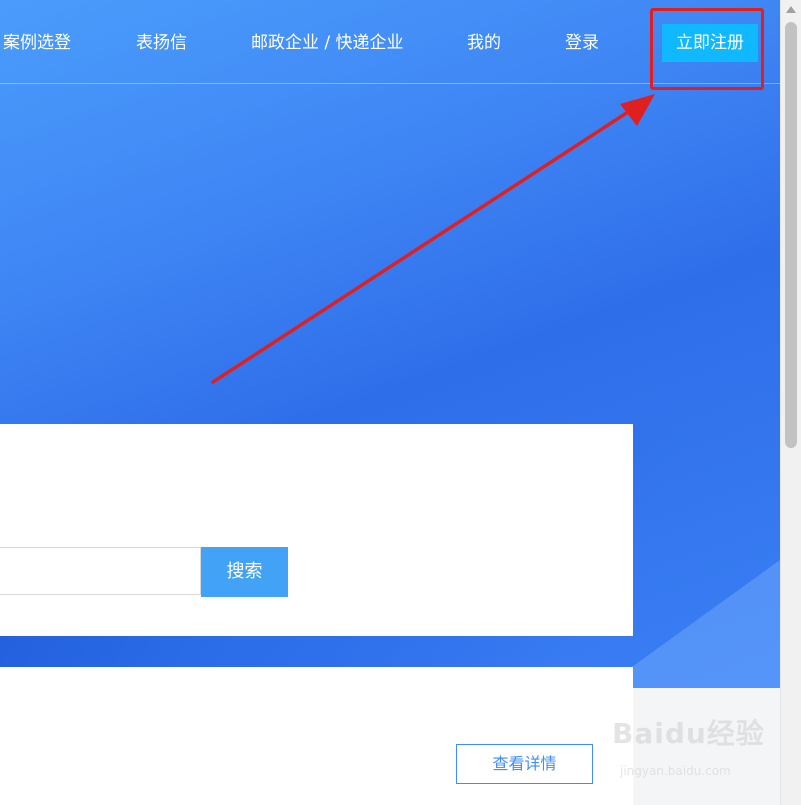  I want to click on scroll-up-arrow-icon, so click(791, 9).